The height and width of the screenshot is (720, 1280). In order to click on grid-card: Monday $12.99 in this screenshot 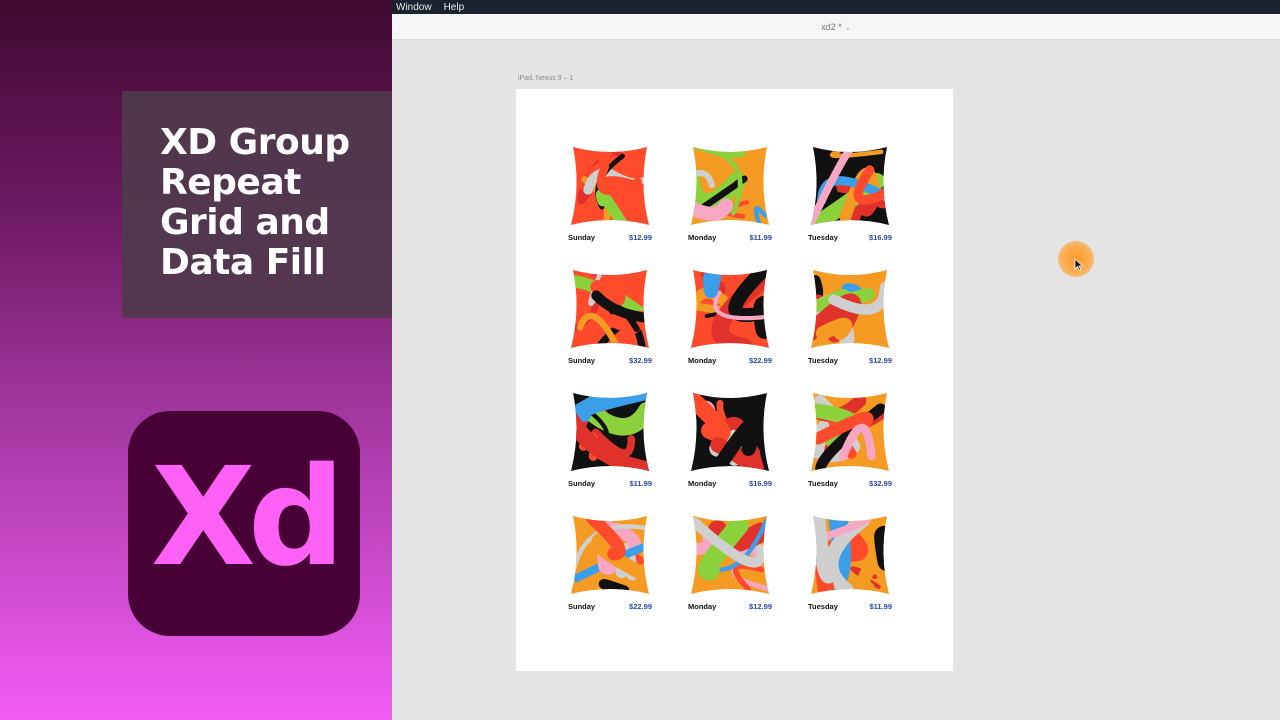, I will do `click(731, 567)`.